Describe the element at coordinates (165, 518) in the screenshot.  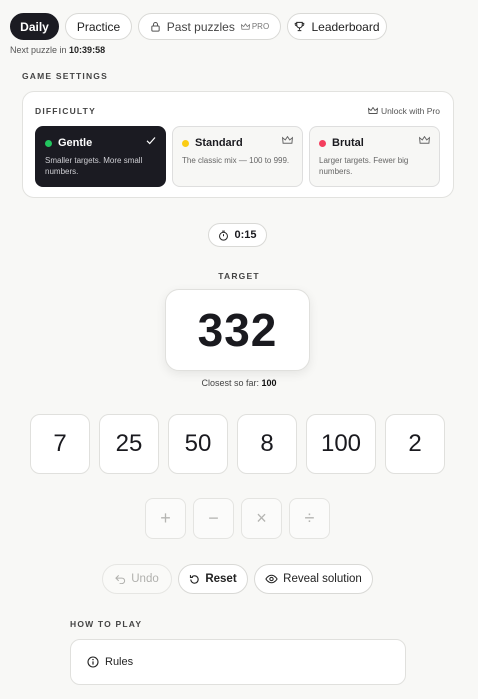
I see `plus-button: +` at that location.